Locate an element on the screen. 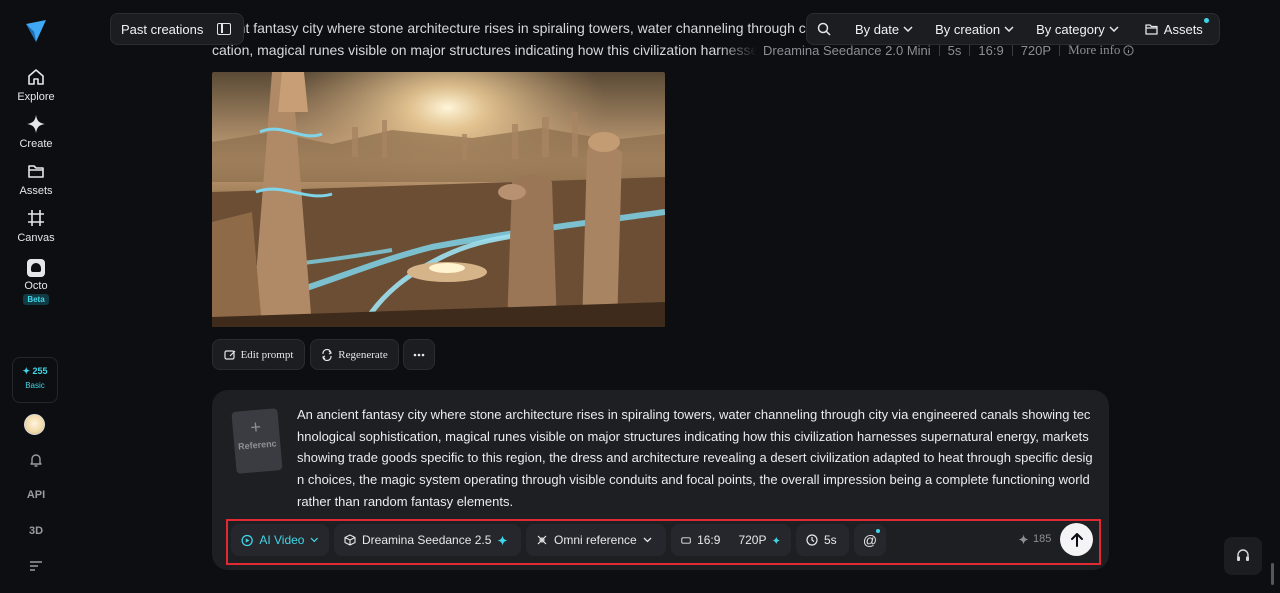 The image size is (1280, 593). sidebar-item-assets: Assets is located at coordinates (36, 179).